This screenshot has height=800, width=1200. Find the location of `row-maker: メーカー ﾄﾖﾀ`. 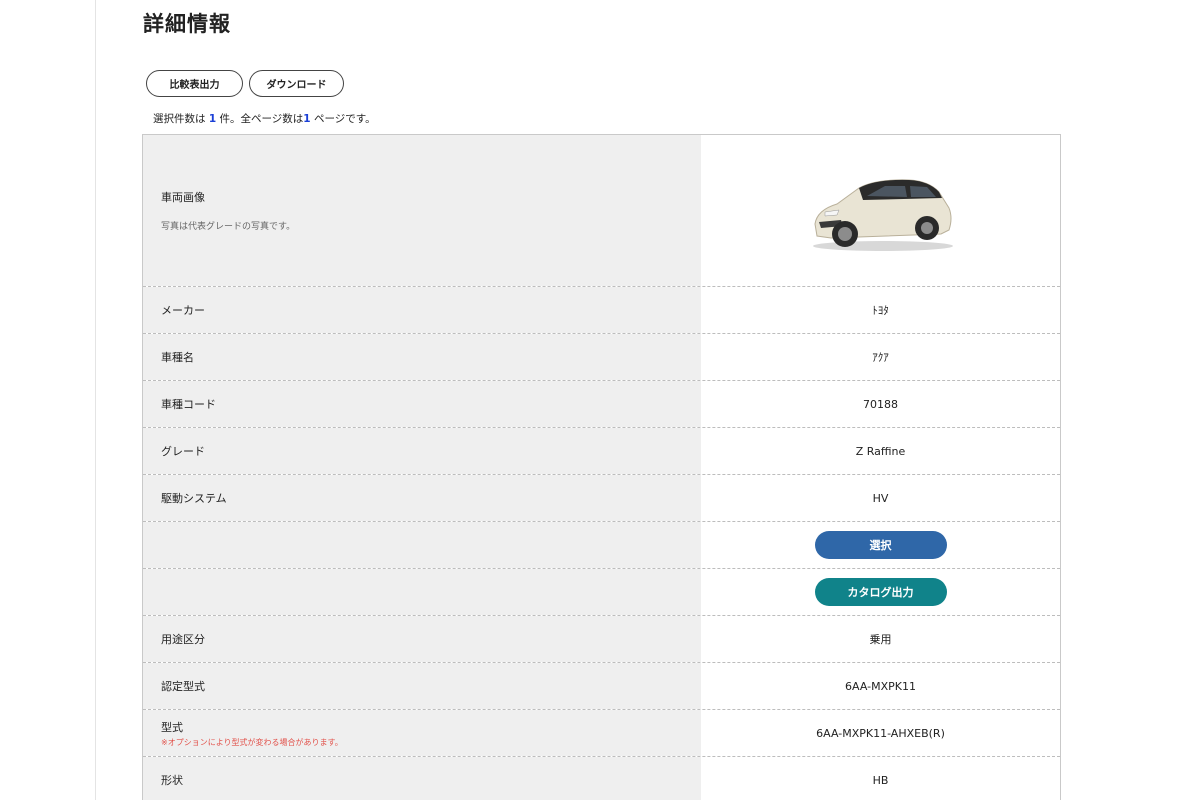

row-maker: メーカー ﾄﾖﾀ is located at coordinates (601, 310).